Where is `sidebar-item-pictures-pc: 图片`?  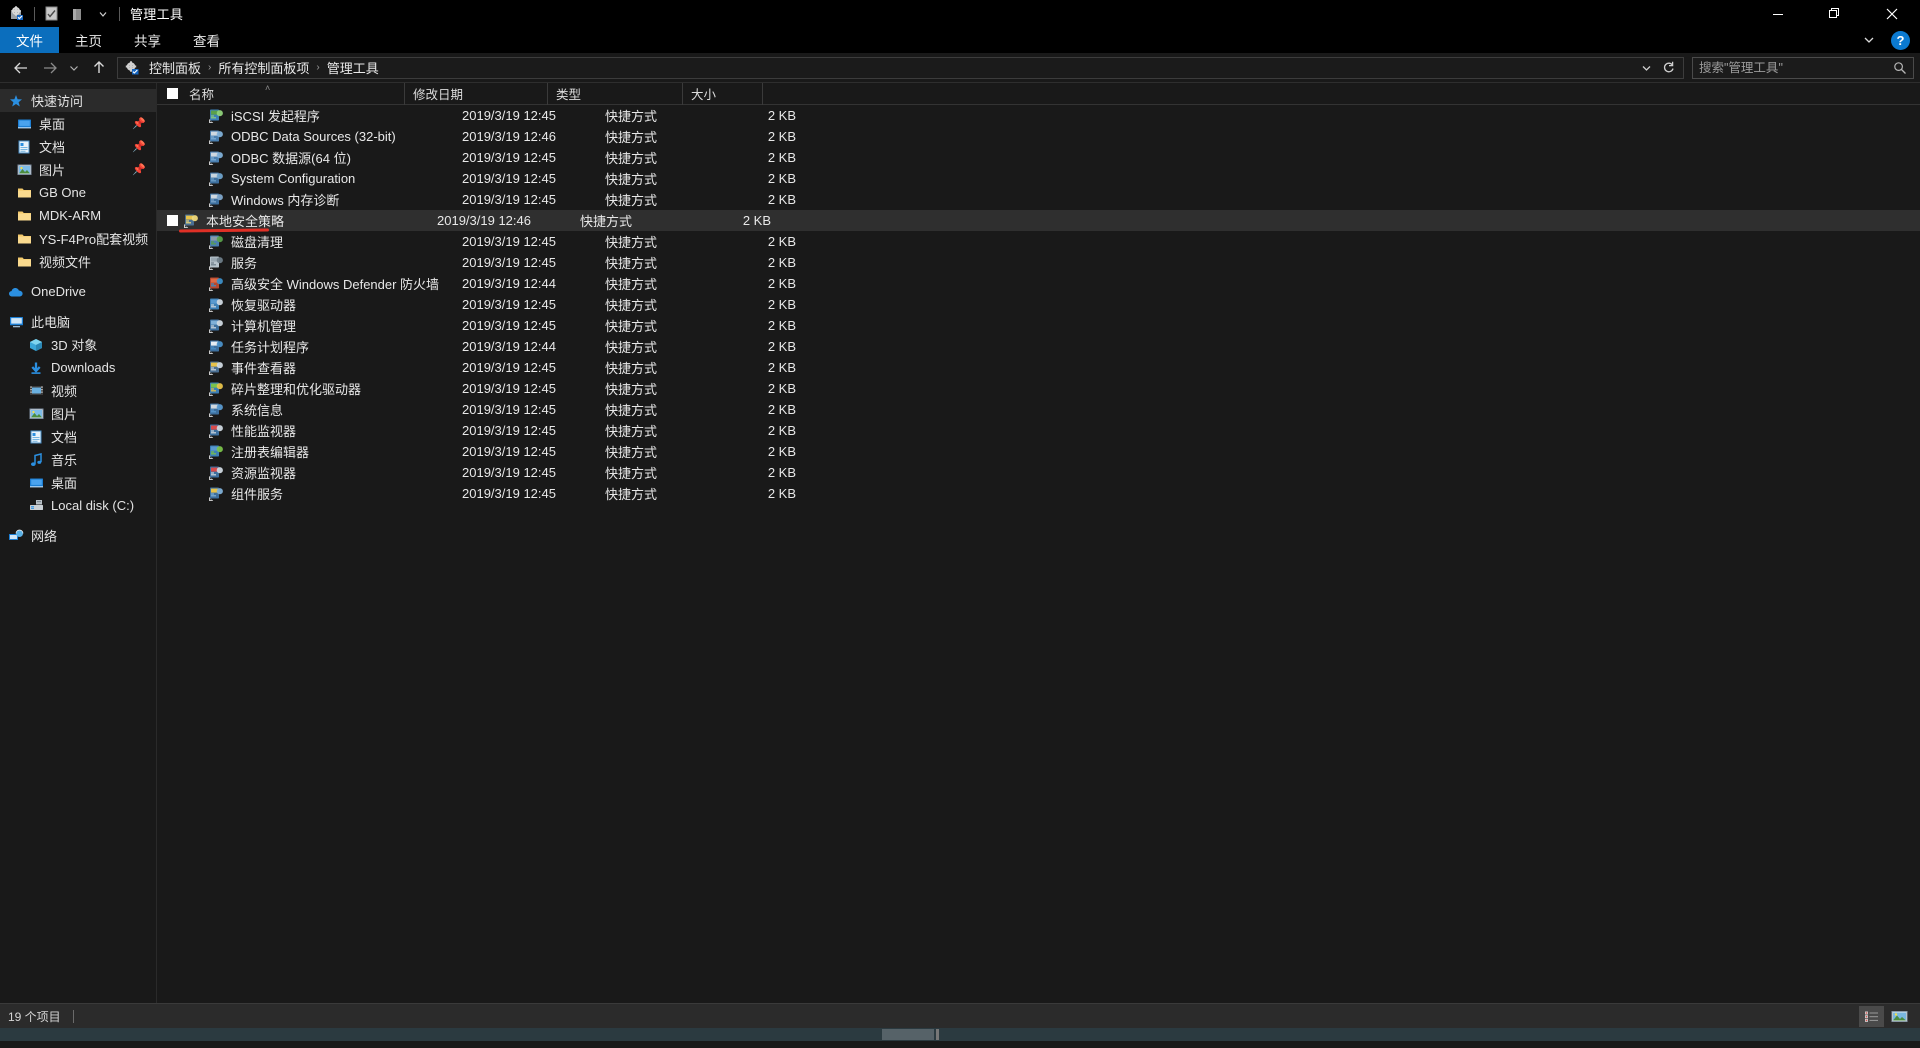 sidebar-item-pictures-pc: 图片 is located at coordinates (78, 413).